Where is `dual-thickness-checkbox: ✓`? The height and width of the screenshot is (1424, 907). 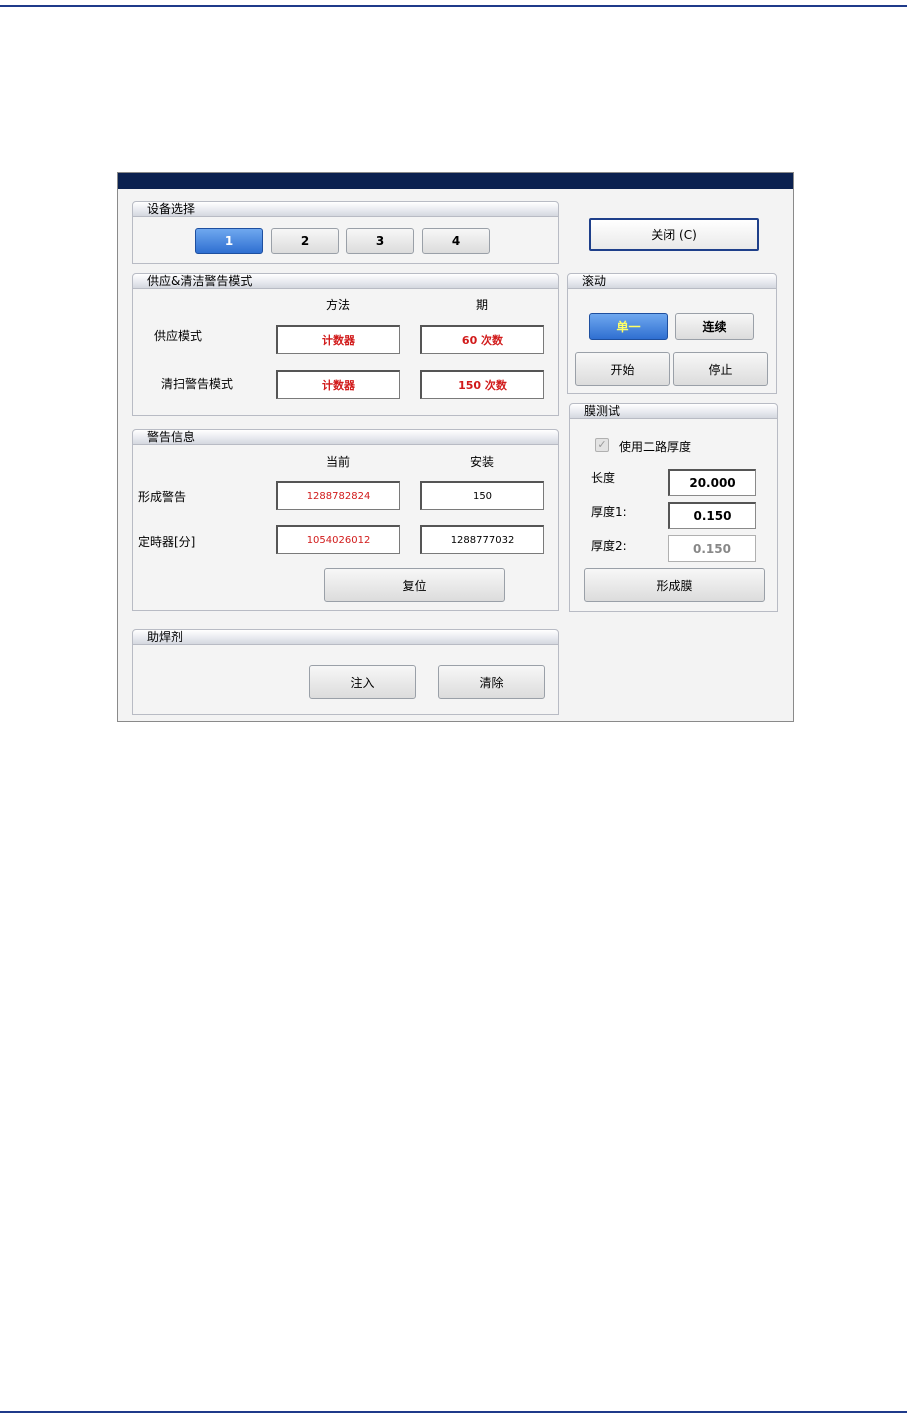
dual-thickness-checkbox: ✓ is located at coordinates (602, 445).